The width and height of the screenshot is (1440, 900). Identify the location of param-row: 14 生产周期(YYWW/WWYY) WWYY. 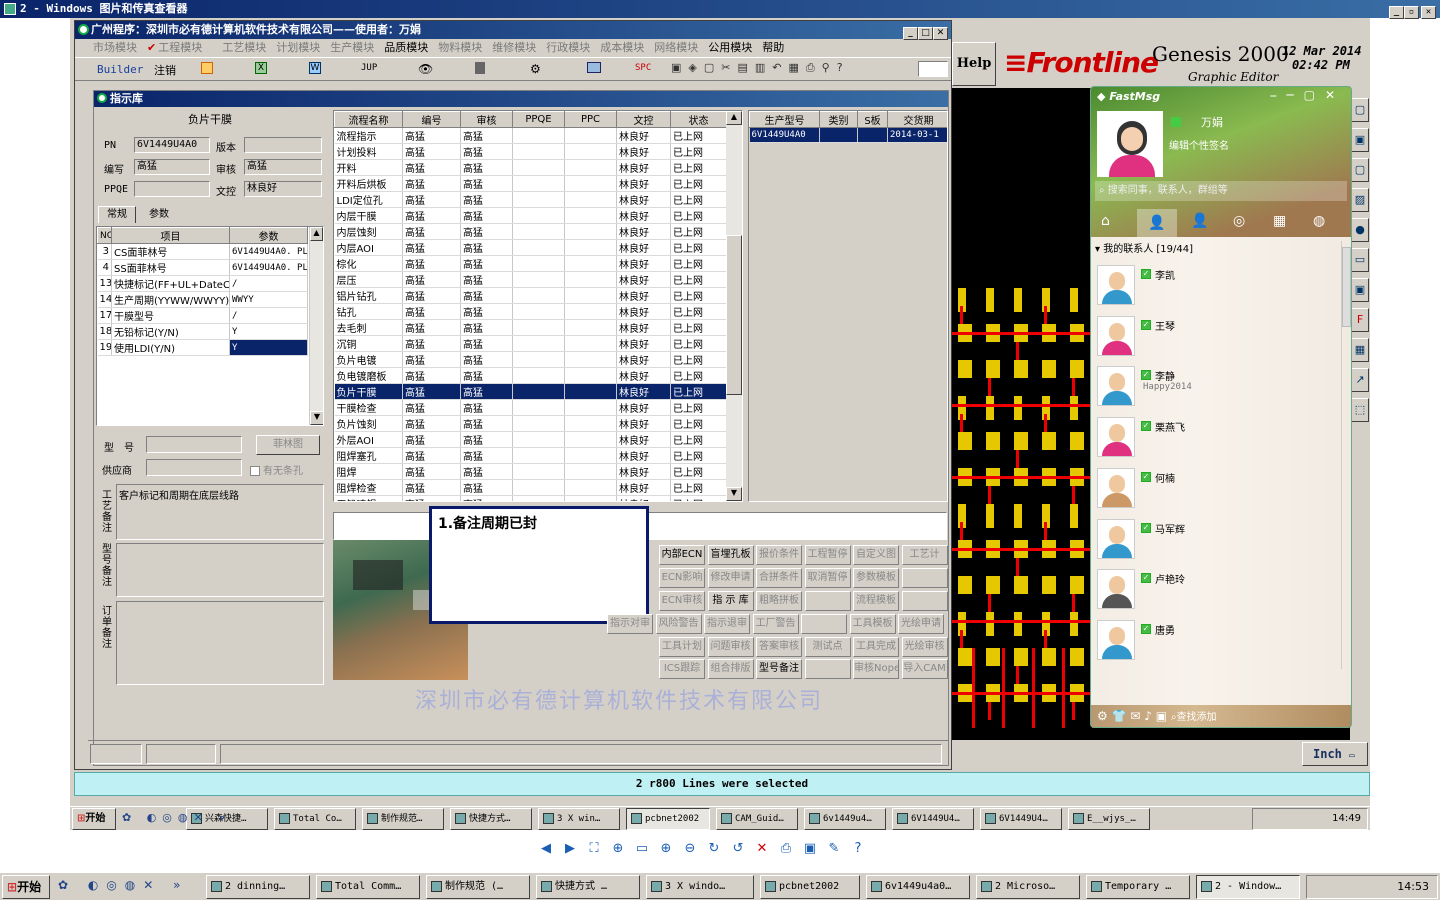
(202, 299).